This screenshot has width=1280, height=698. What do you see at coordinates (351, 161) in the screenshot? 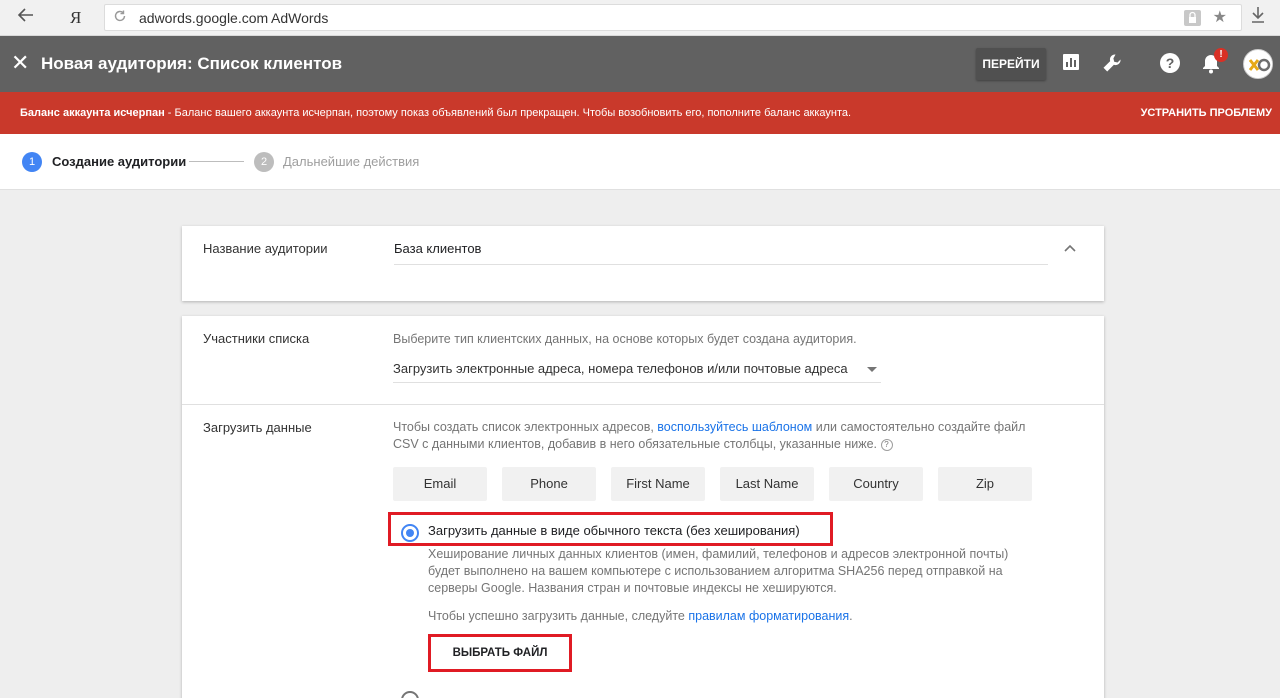
I see `step-2-label: Дальнейшие действия` at bounding box center [351, 161].